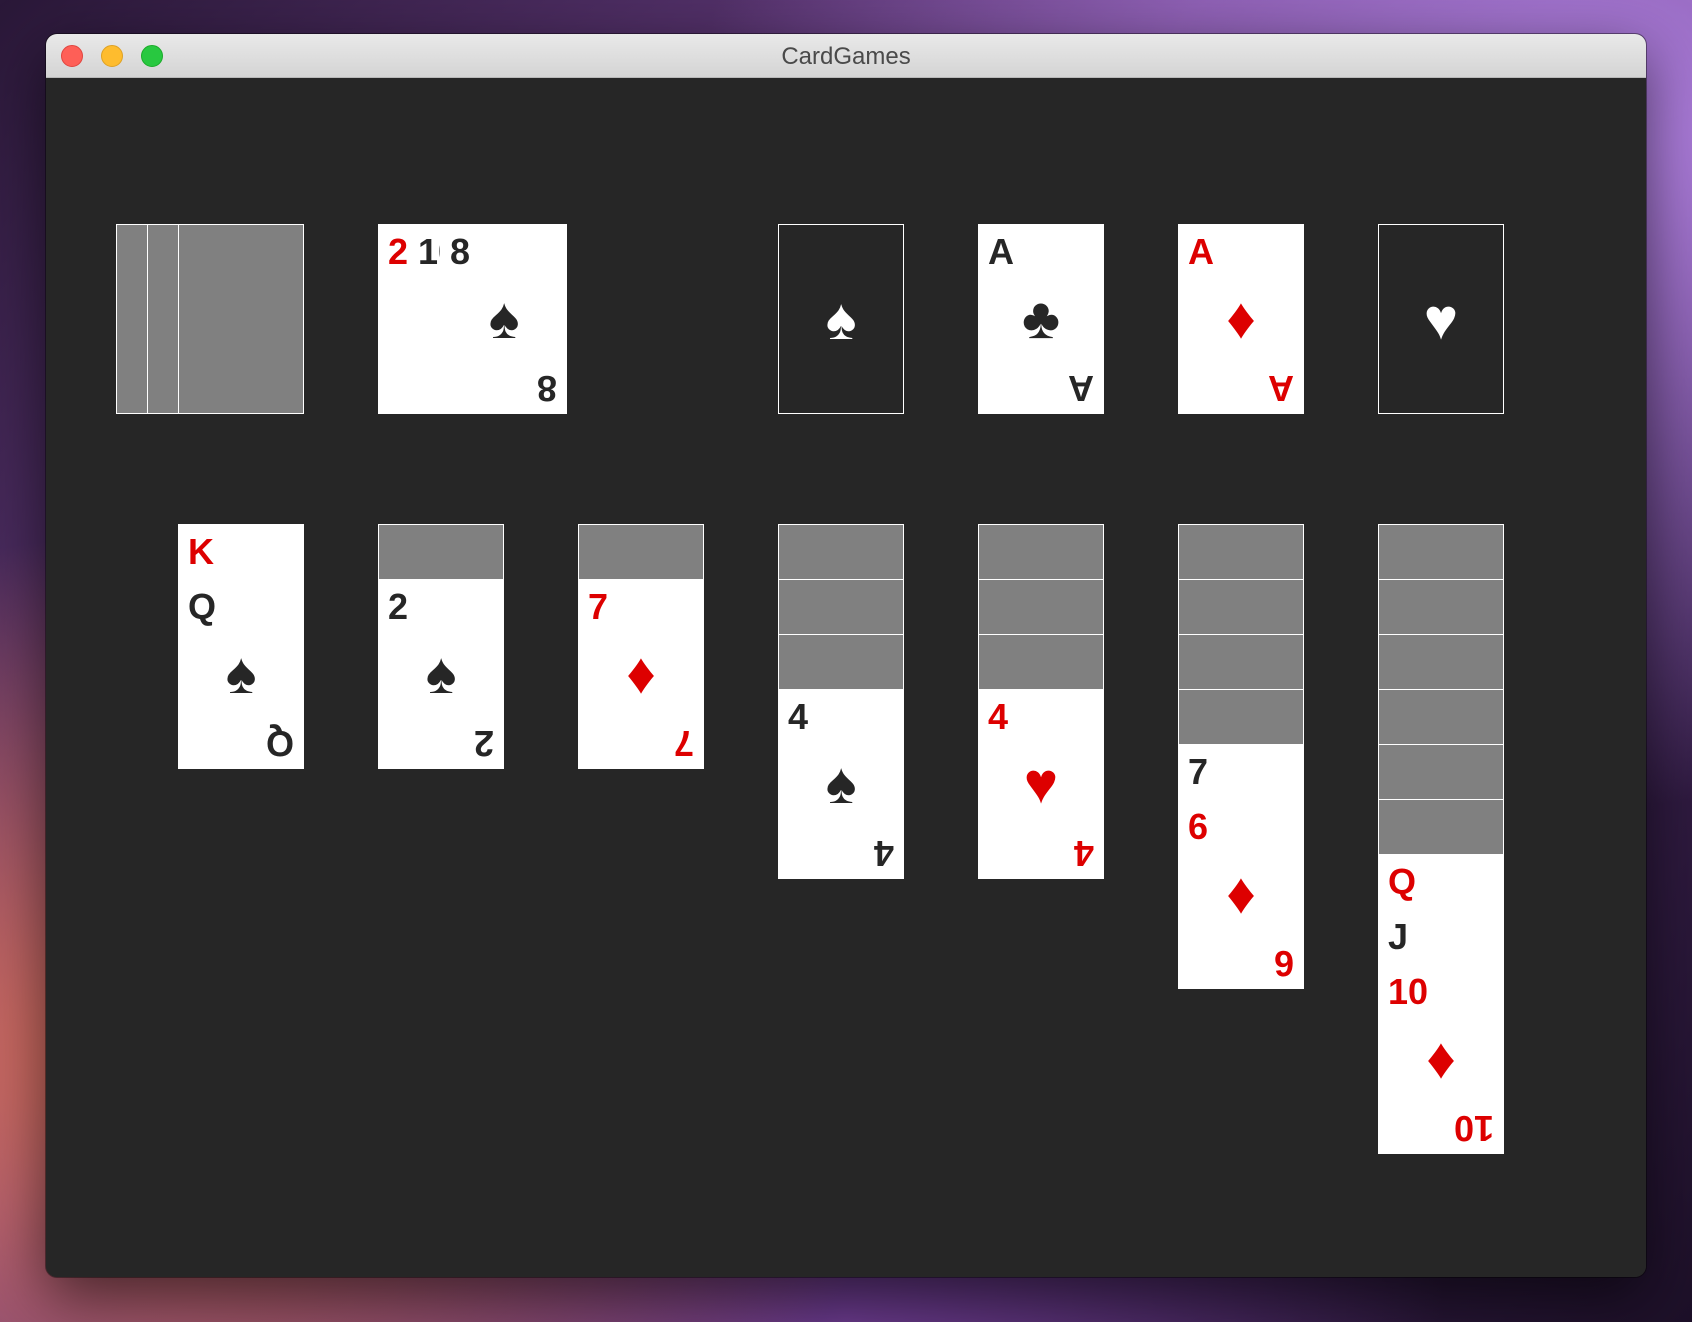 The image size is (1692, 1322). What do you see at coordinates (1398, 936) in the screenshot?
I see `card-rank: J` at bounding box center [1398, 936].